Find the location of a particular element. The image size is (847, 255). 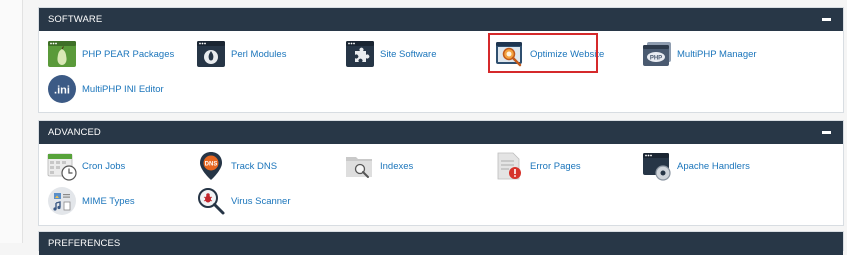

multiphp-ini-editor-icon: .ini is located at coordinates (62, 89).